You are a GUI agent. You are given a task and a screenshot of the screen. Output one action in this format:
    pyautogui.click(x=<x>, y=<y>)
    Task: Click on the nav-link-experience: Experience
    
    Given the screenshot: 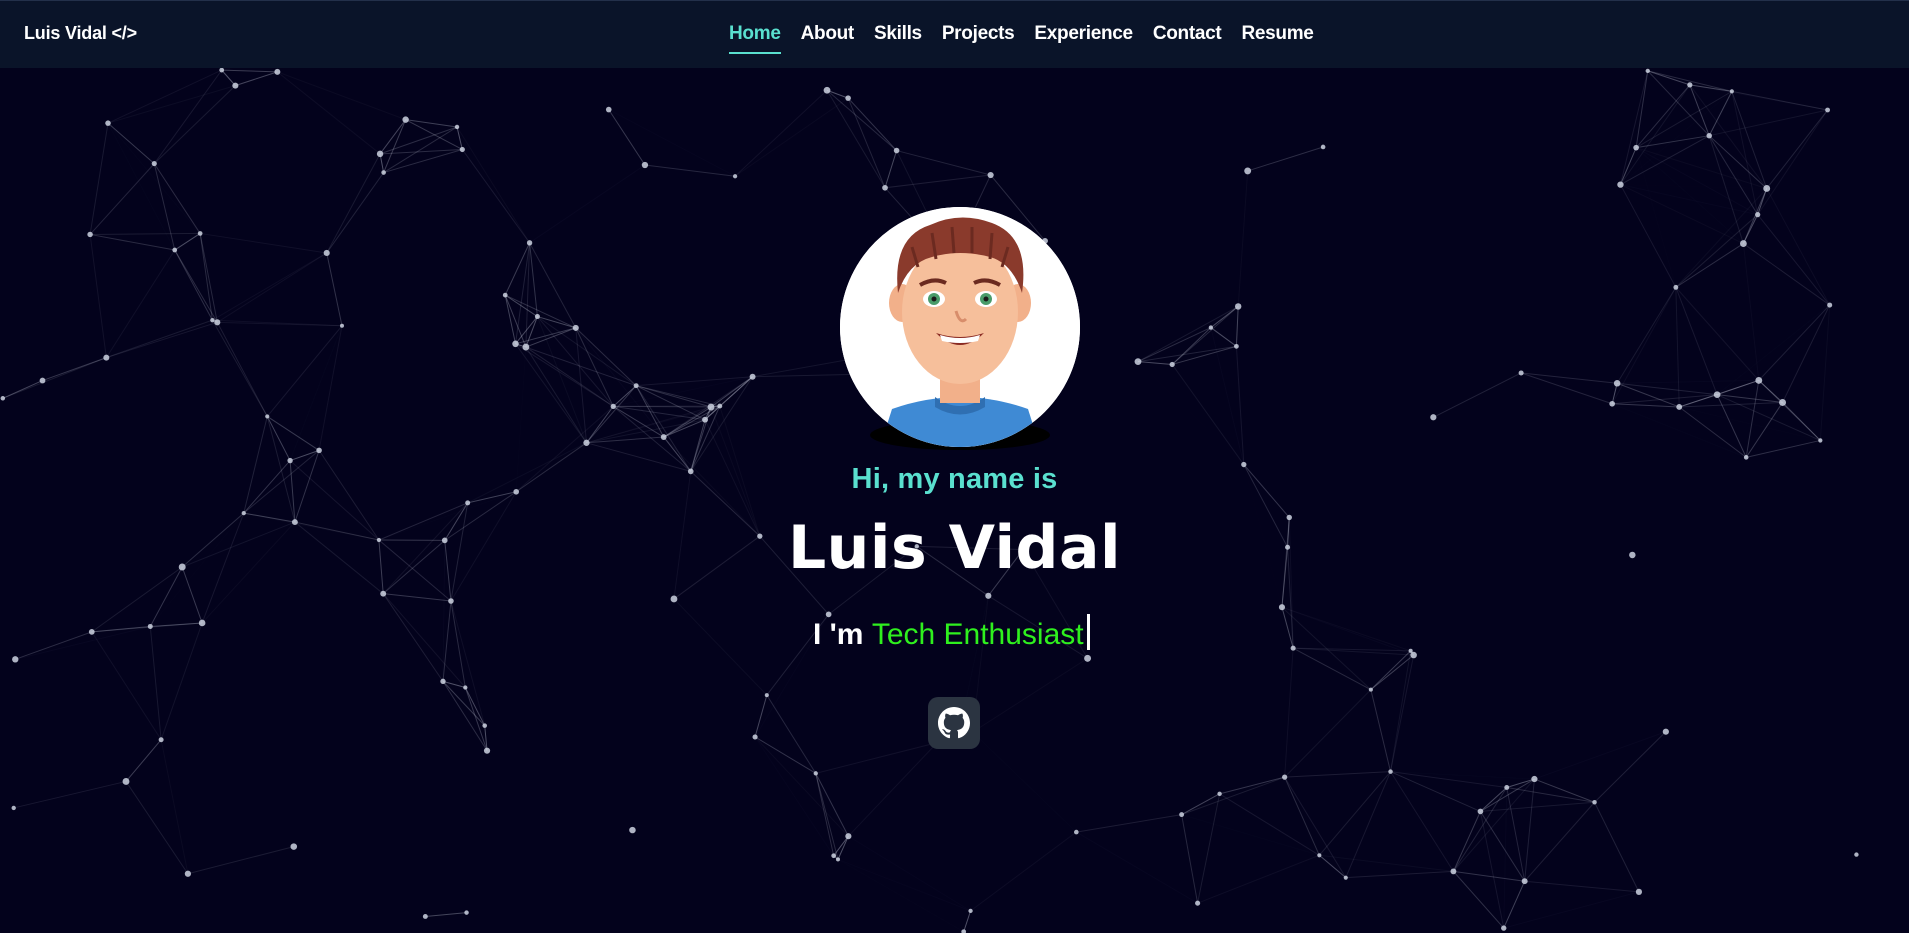 What is the action you would take?
    pyautogui.click(x=1083, y=34)
    